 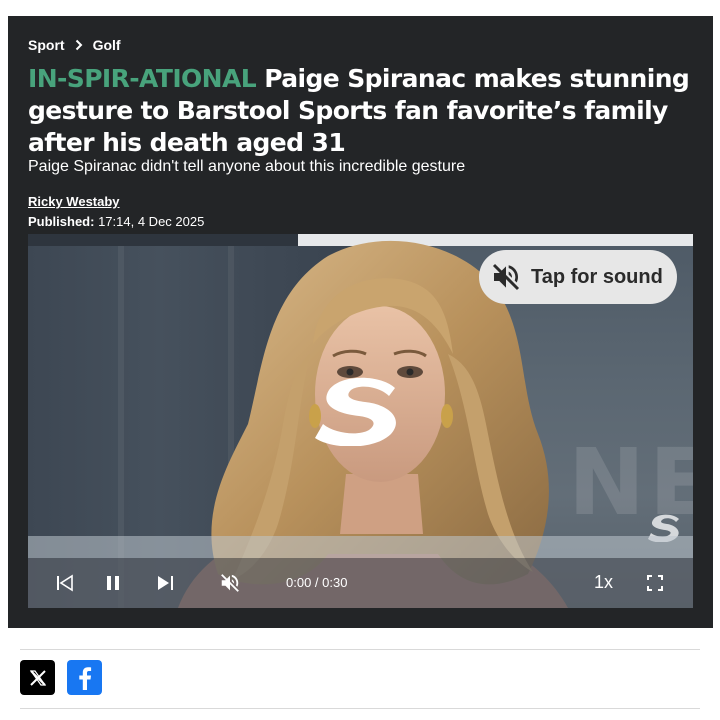 What do you see at coordinates (113, 583) in the screenshot?
I see `pause-icon` at bounding box center [113, 583].